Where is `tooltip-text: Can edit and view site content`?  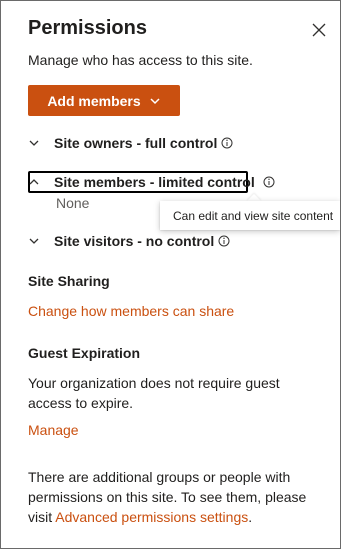
tooltip-text: Can edit and view site content is located at coordinates (253, 215).